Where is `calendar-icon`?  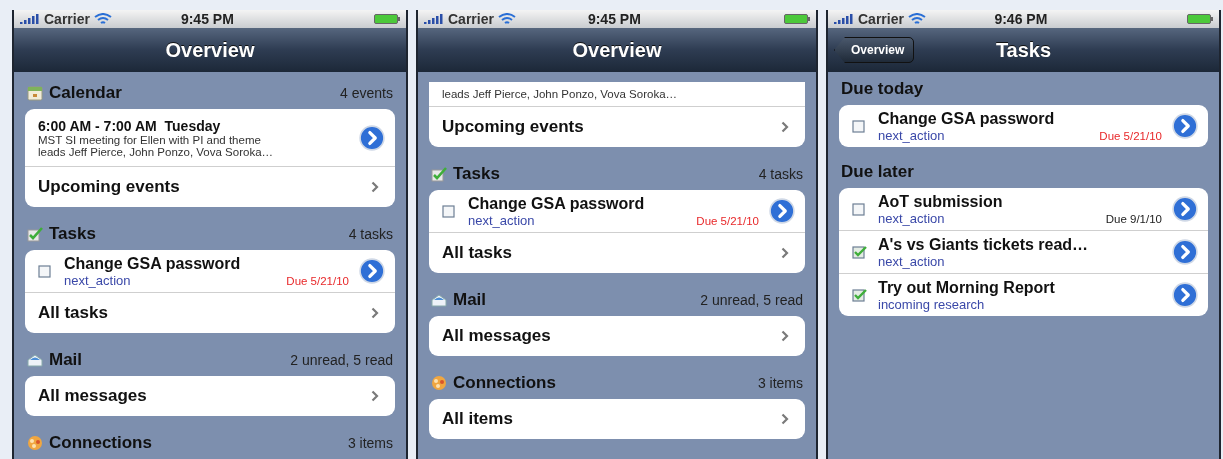
calendar-icon is located at coordinates (35, 93).